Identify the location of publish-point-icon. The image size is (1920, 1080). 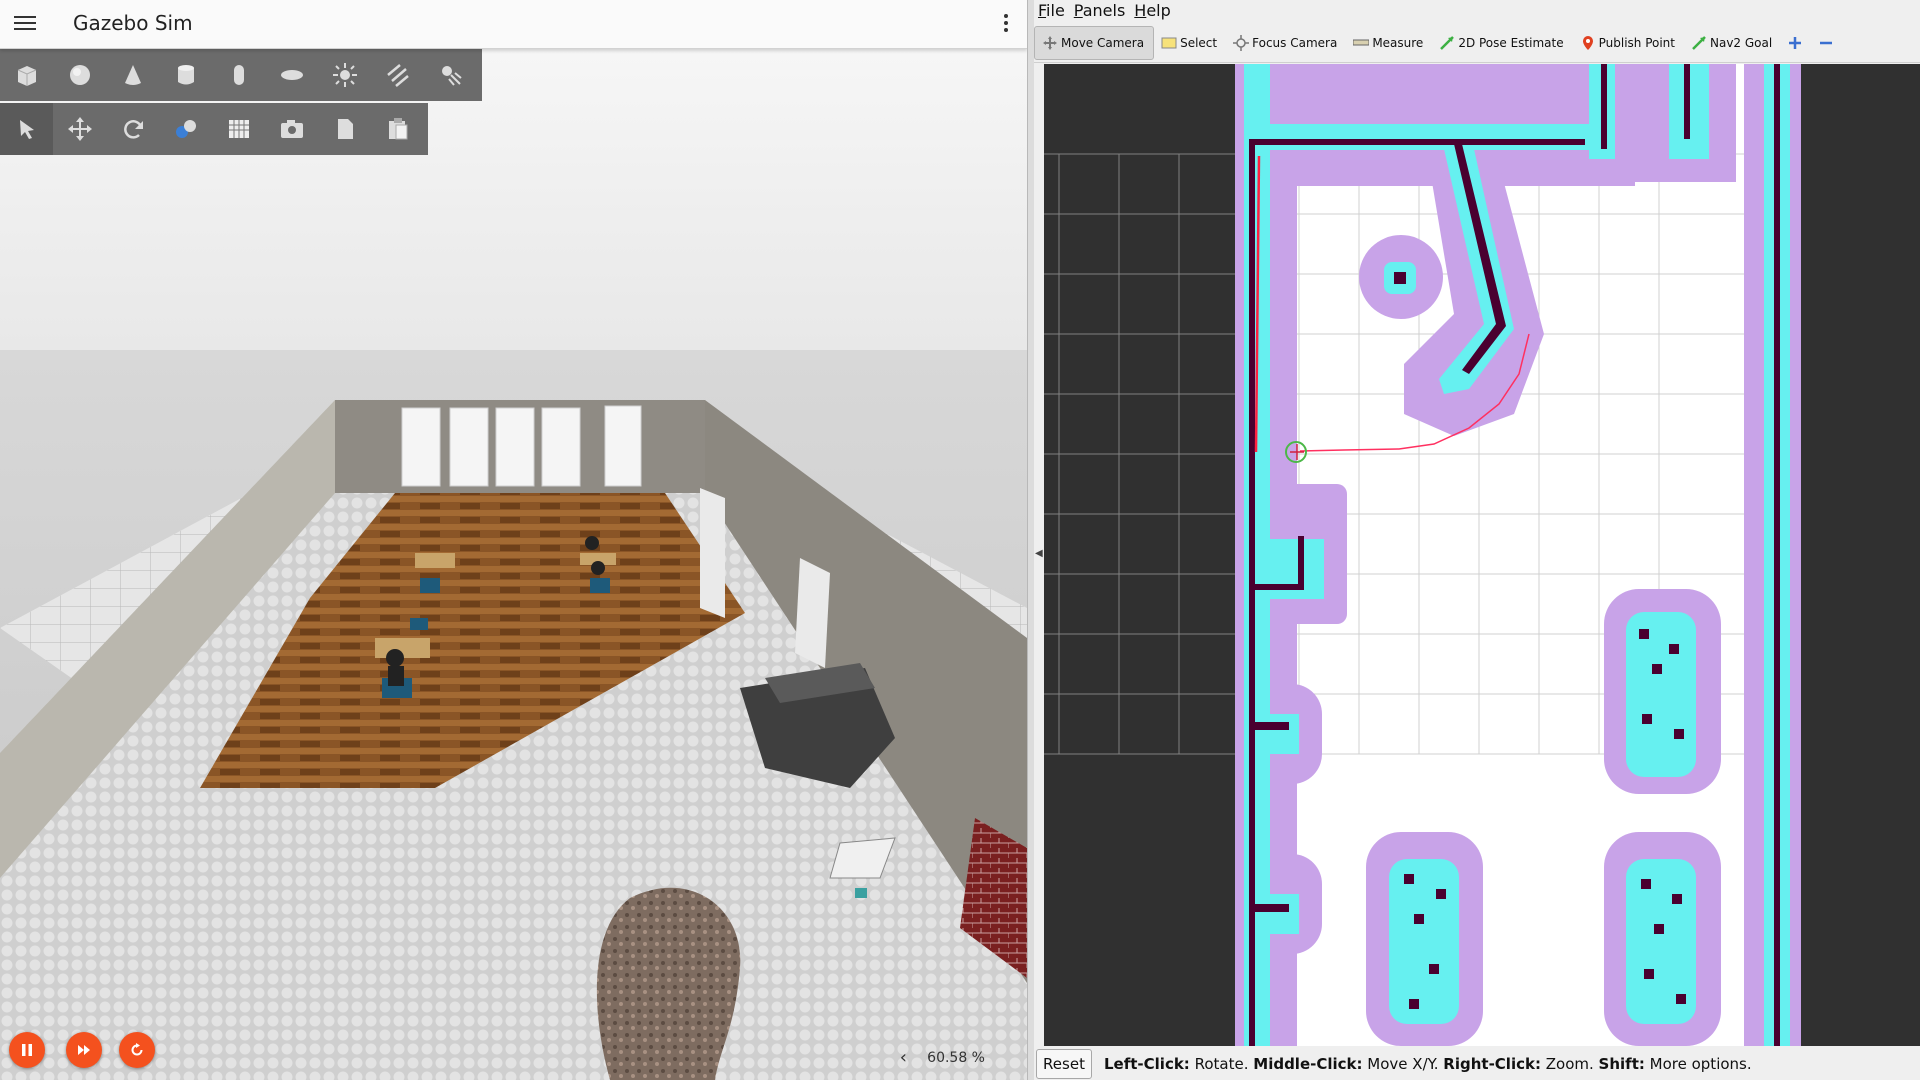
(1587, 43).